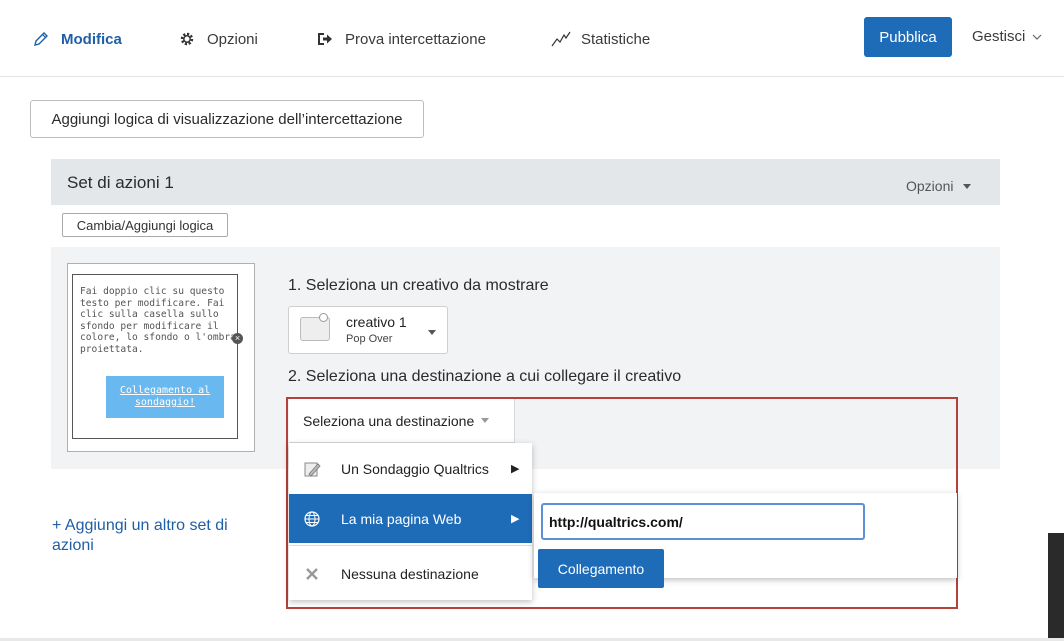  Describe the element at coordinates (145, 225) in the screenshot. I see `change-logic-button: Cambia/Aggiungi logica` at that location.